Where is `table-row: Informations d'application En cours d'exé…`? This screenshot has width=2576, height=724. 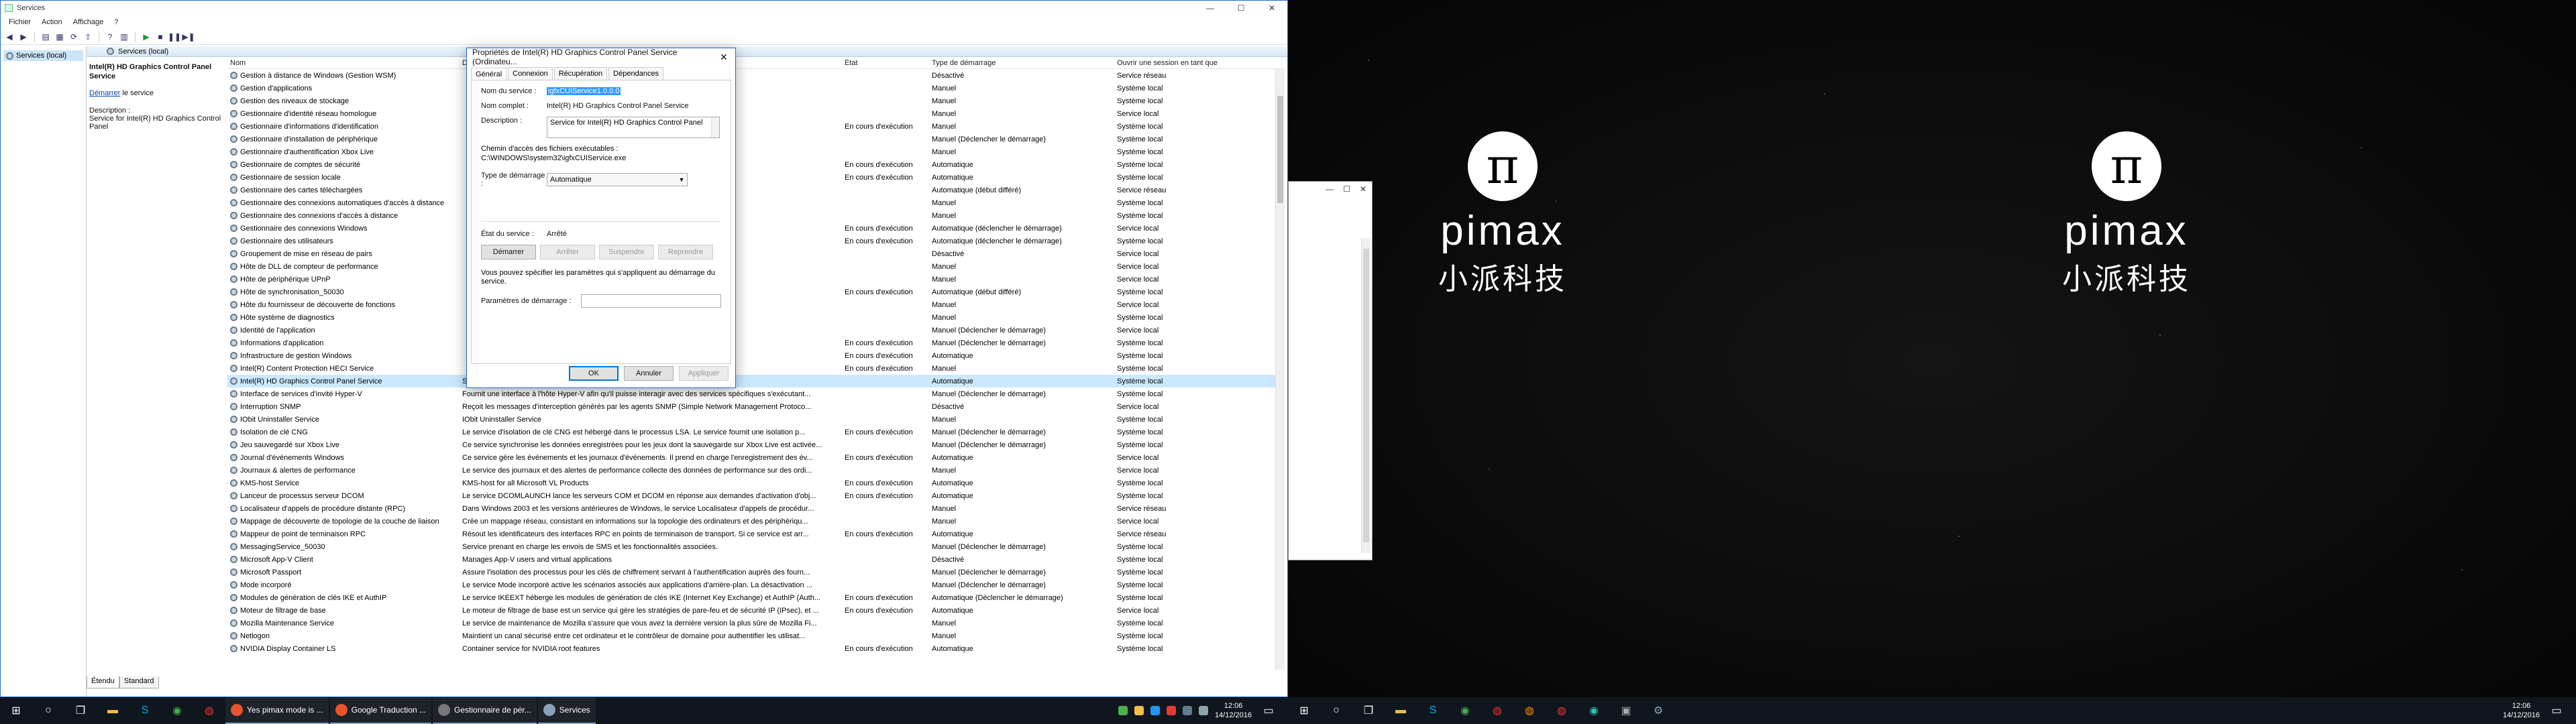
table-row: Informations d'application En cours d'exé… is located at coordinates (756, 343).